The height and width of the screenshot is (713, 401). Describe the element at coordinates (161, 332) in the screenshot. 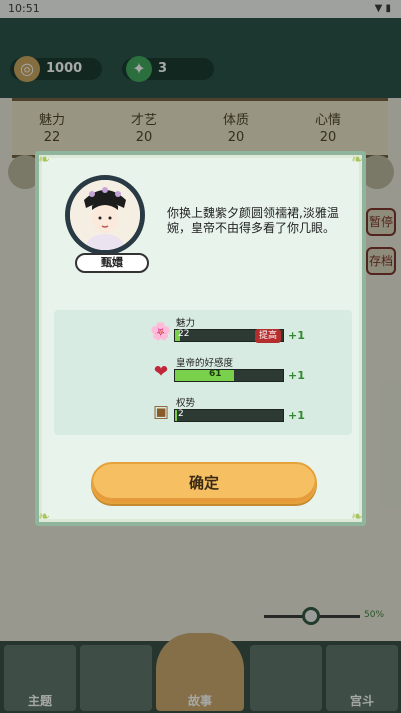

I see `flower-icon: 🌸` at that location.